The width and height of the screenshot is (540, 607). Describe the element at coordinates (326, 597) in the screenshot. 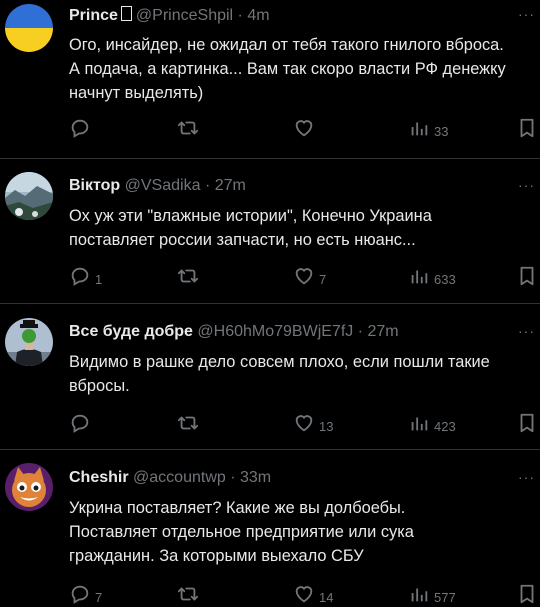

I see `like-count: 14` at that location.